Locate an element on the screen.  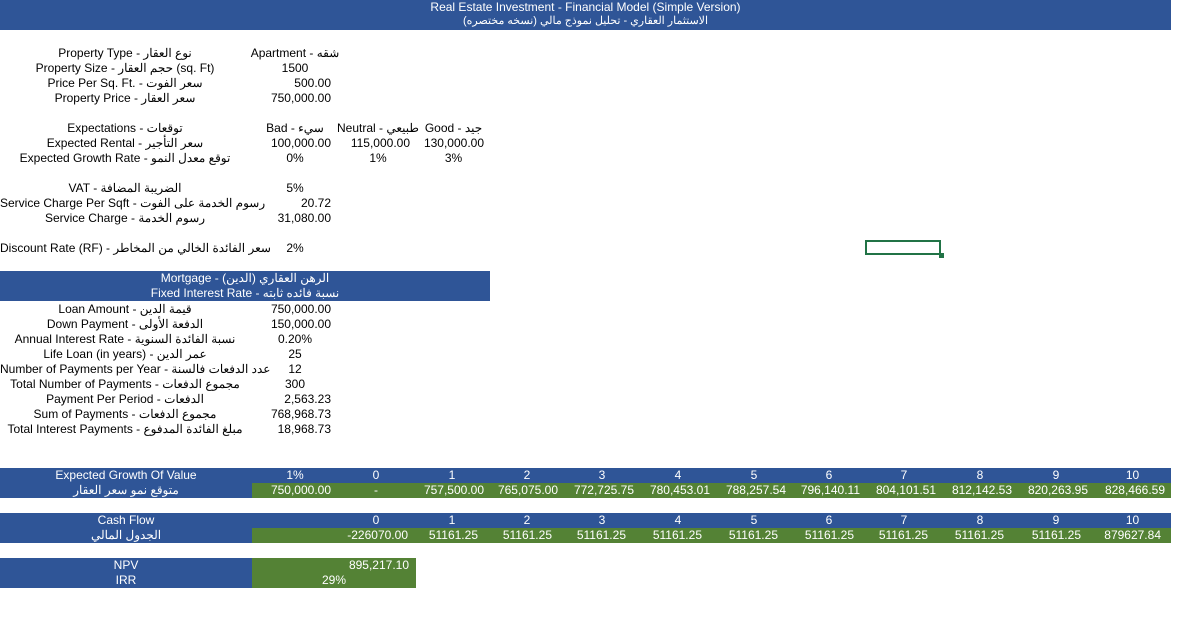
cell-payment-per-period-label: Payment Per Period - الدفعات is located at coordinates (125, 399).